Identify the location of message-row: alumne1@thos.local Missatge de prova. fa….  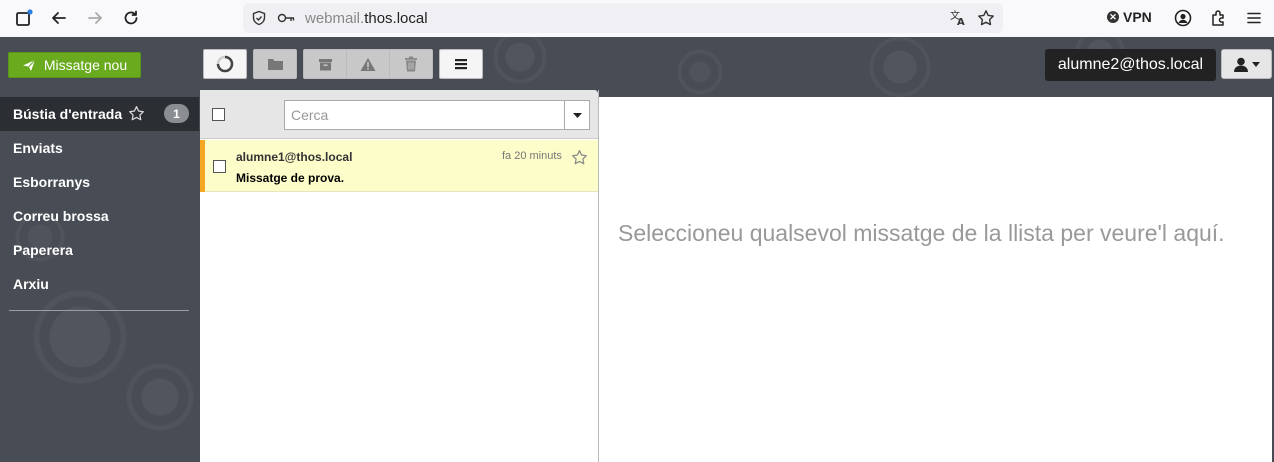
(399, 166).